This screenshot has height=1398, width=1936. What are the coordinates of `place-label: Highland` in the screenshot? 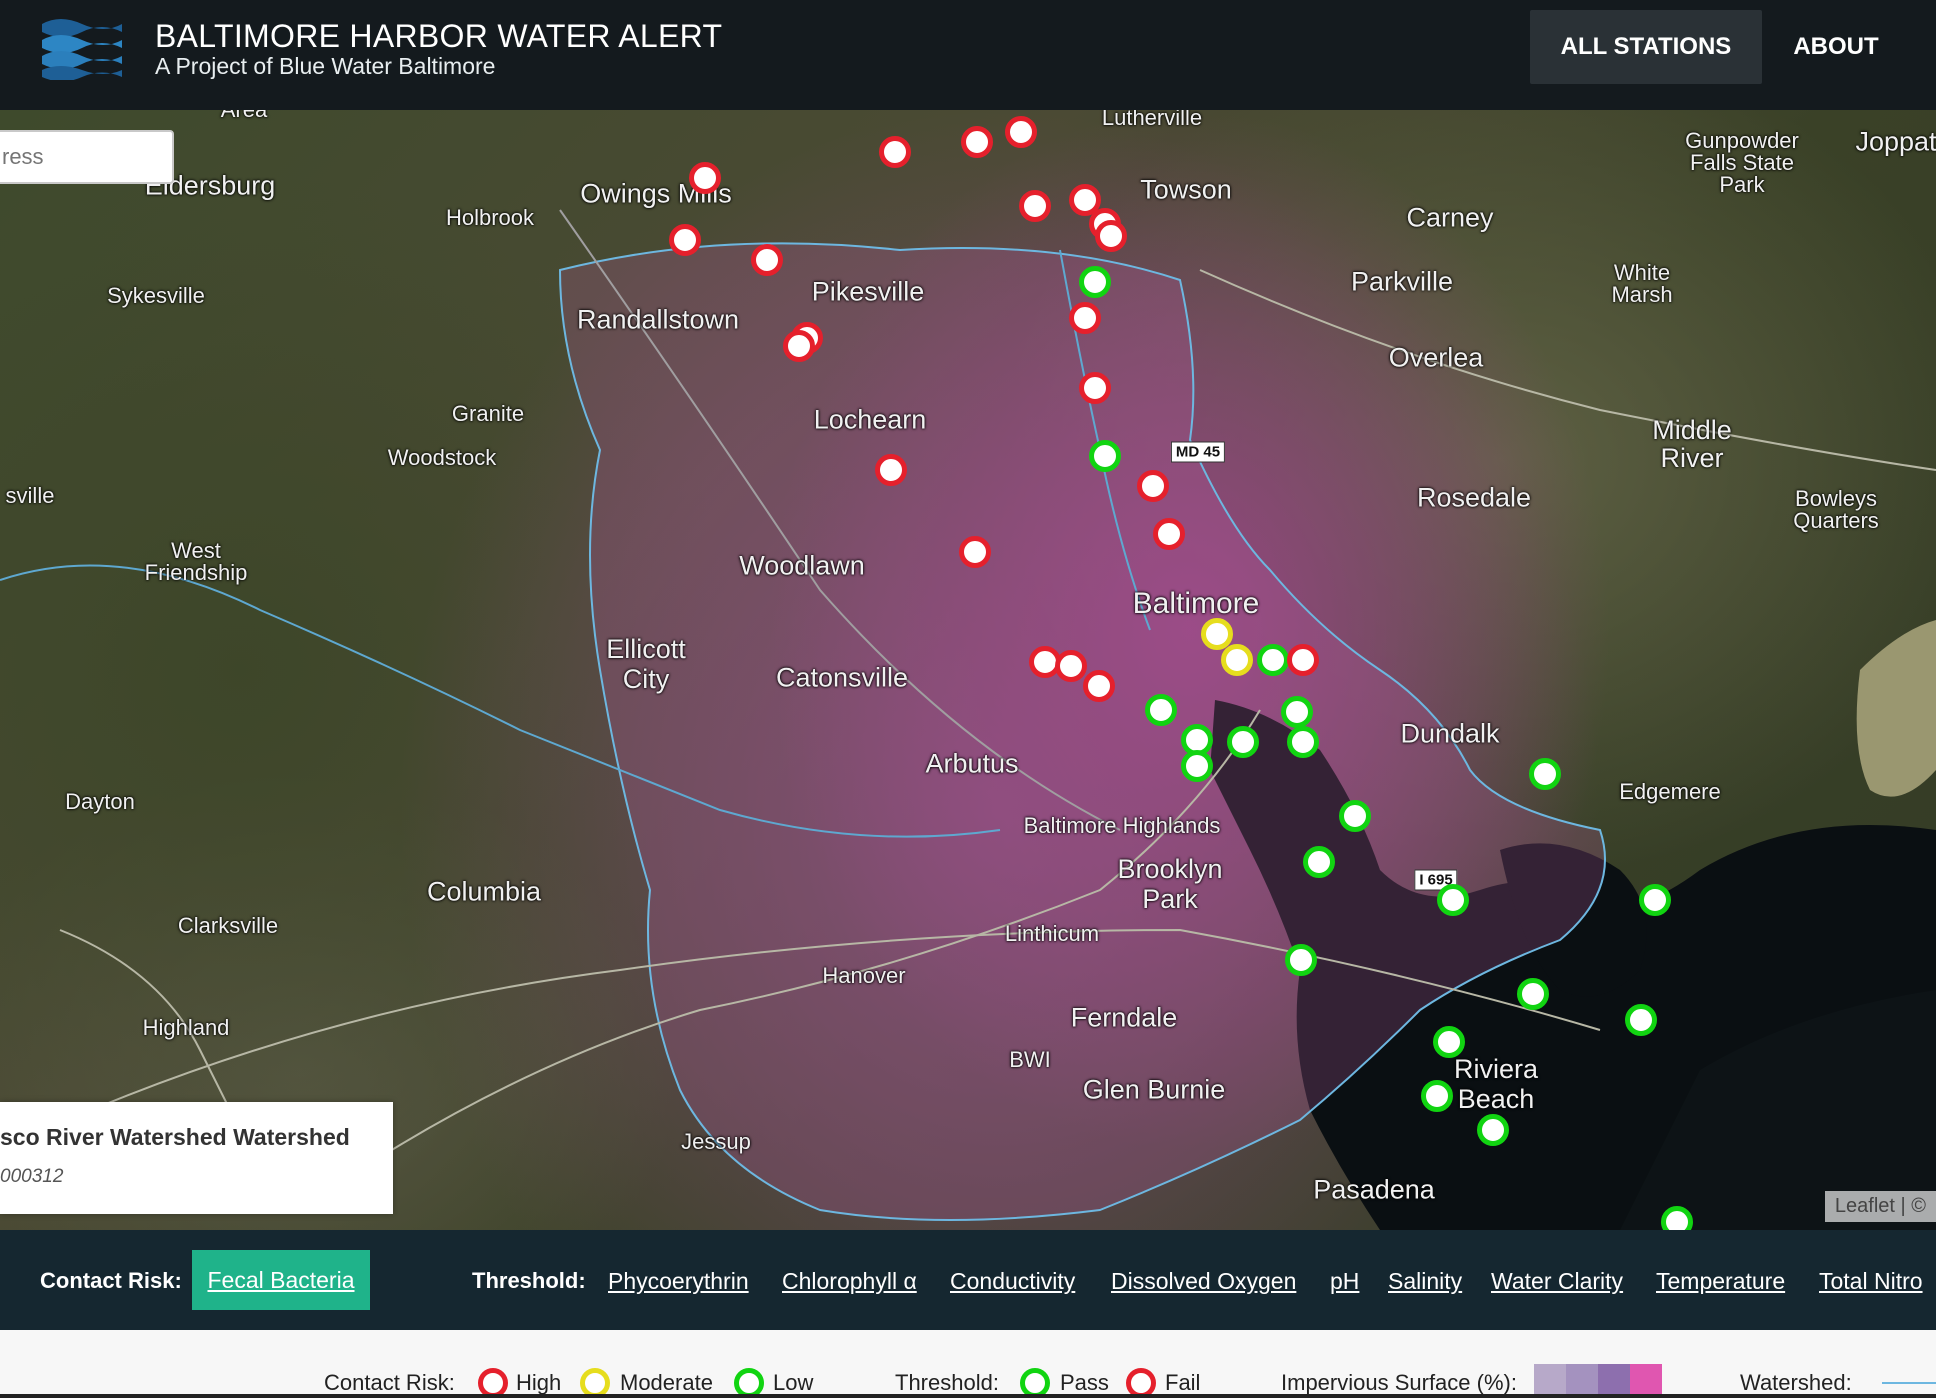 It's located at (186, 1027).